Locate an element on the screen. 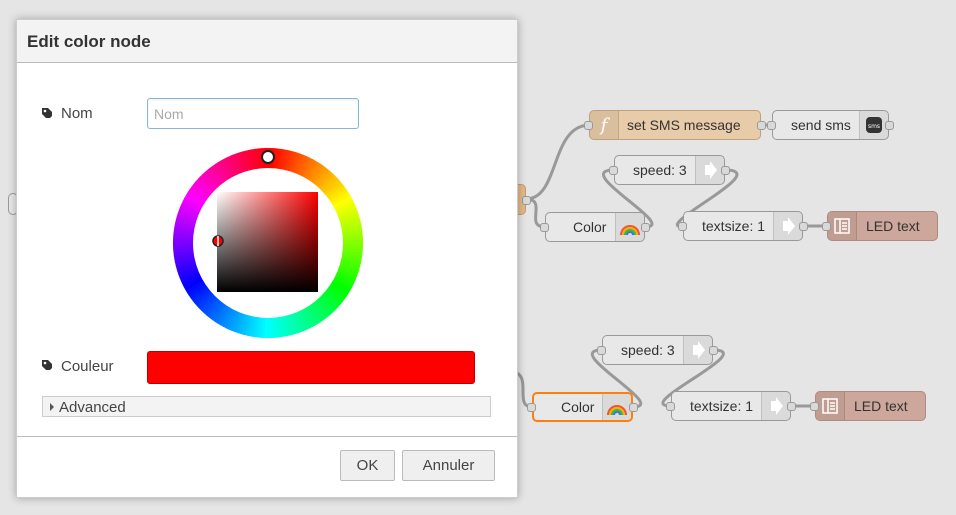  dialog-footer: OK Annuler is located at coordinates (267, 467).